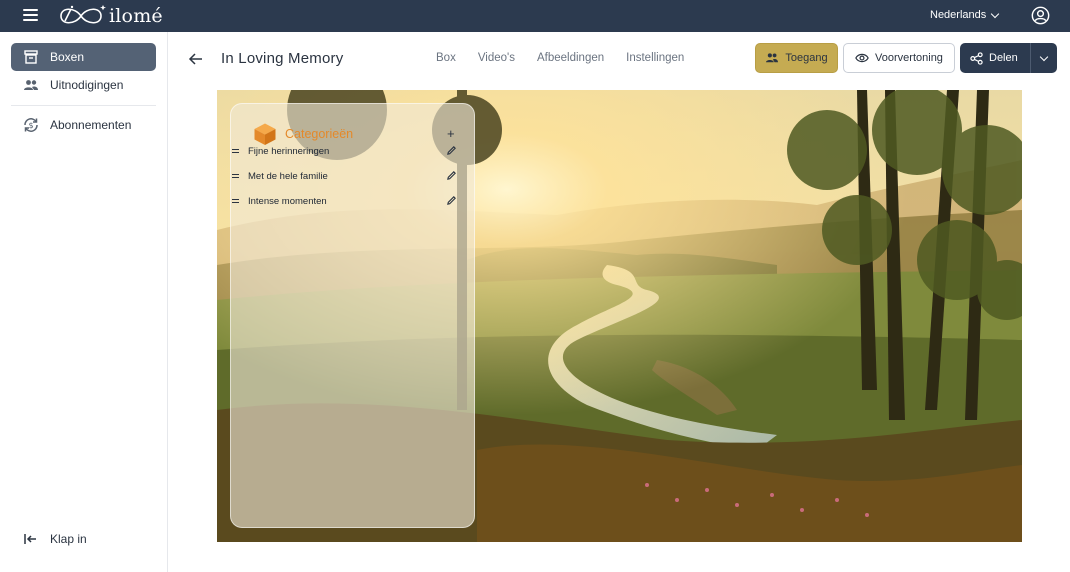 The width and height of the screenshot is (1070, 572). Describe the element at coordinates (446, 58) in the screenshot. I see `tab-box: Box` at that location.